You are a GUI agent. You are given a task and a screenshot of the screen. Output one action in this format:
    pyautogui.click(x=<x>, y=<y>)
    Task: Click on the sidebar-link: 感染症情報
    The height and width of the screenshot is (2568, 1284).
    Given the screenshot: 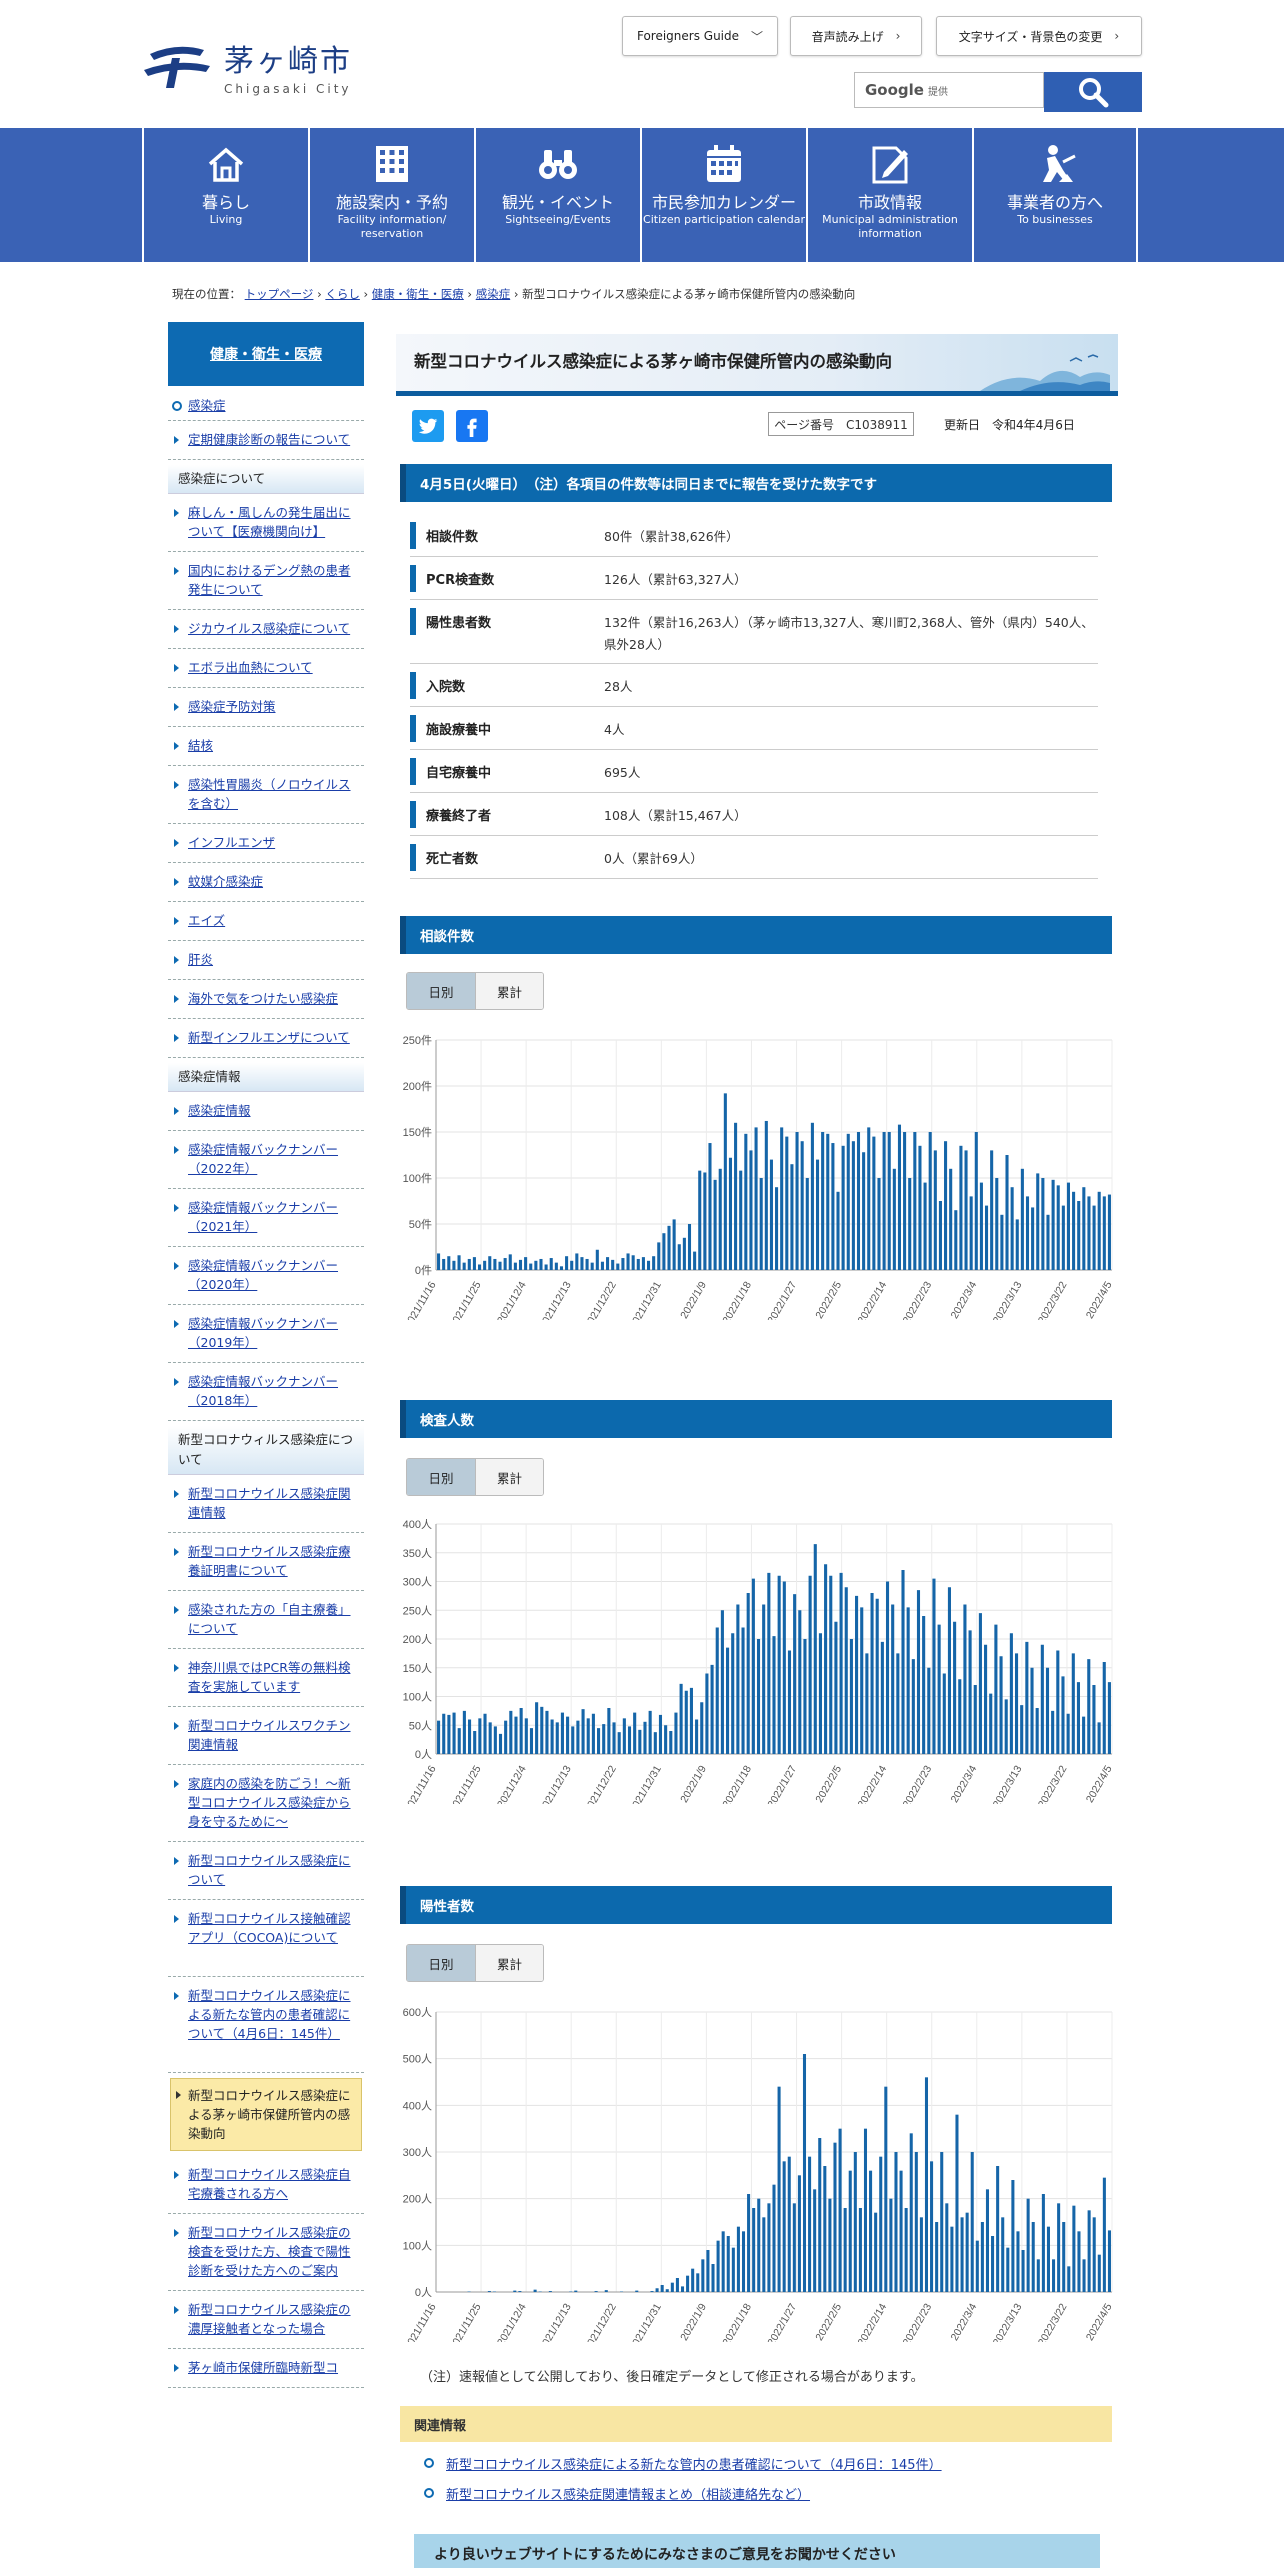 What is the action you would take?
    pyautogui.click(x=275, y=1110)
    